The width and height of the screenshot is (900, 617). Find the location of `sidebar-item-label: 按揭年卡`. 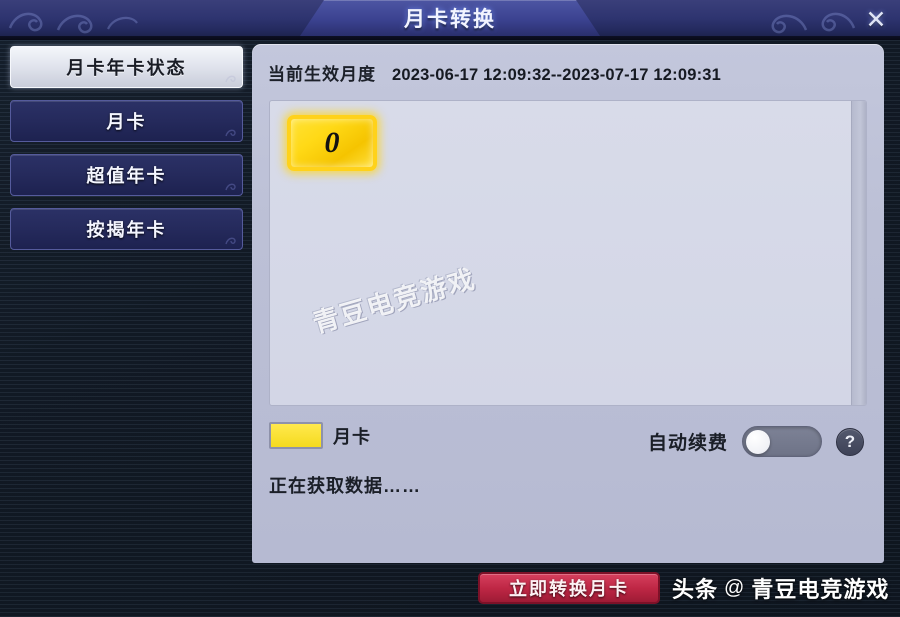

sidebar-item-label: 按揭年卡 is located at coordinates (126, 230).